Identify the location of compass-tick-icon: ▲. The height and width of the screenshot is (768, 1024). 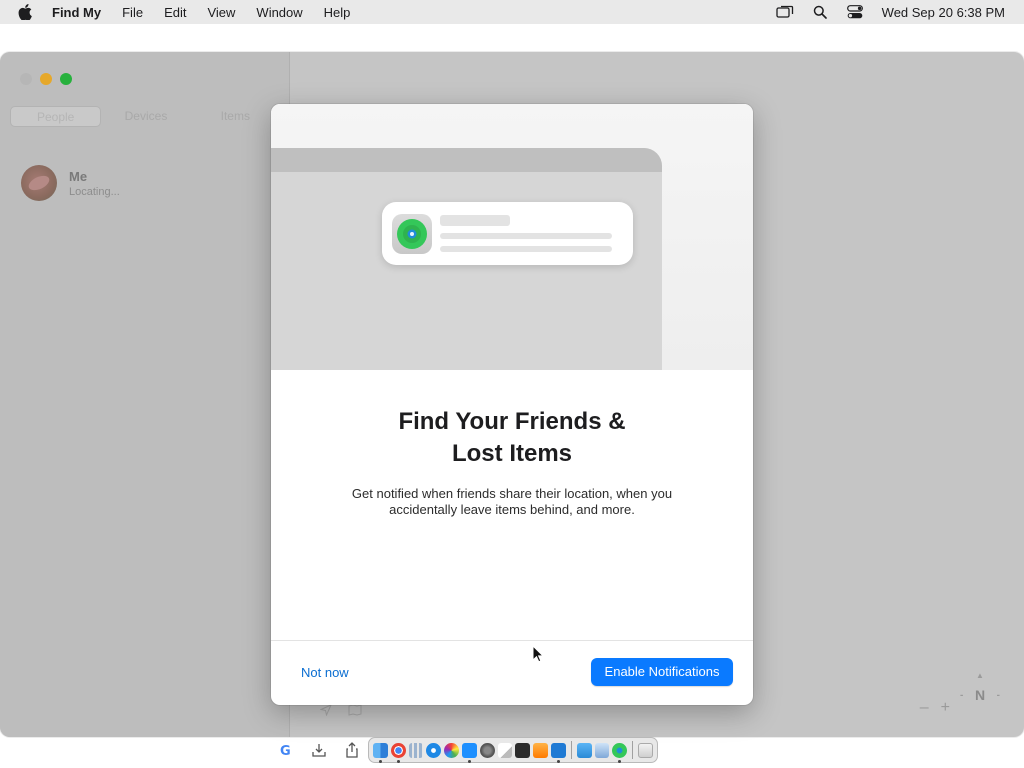
(980, 675).